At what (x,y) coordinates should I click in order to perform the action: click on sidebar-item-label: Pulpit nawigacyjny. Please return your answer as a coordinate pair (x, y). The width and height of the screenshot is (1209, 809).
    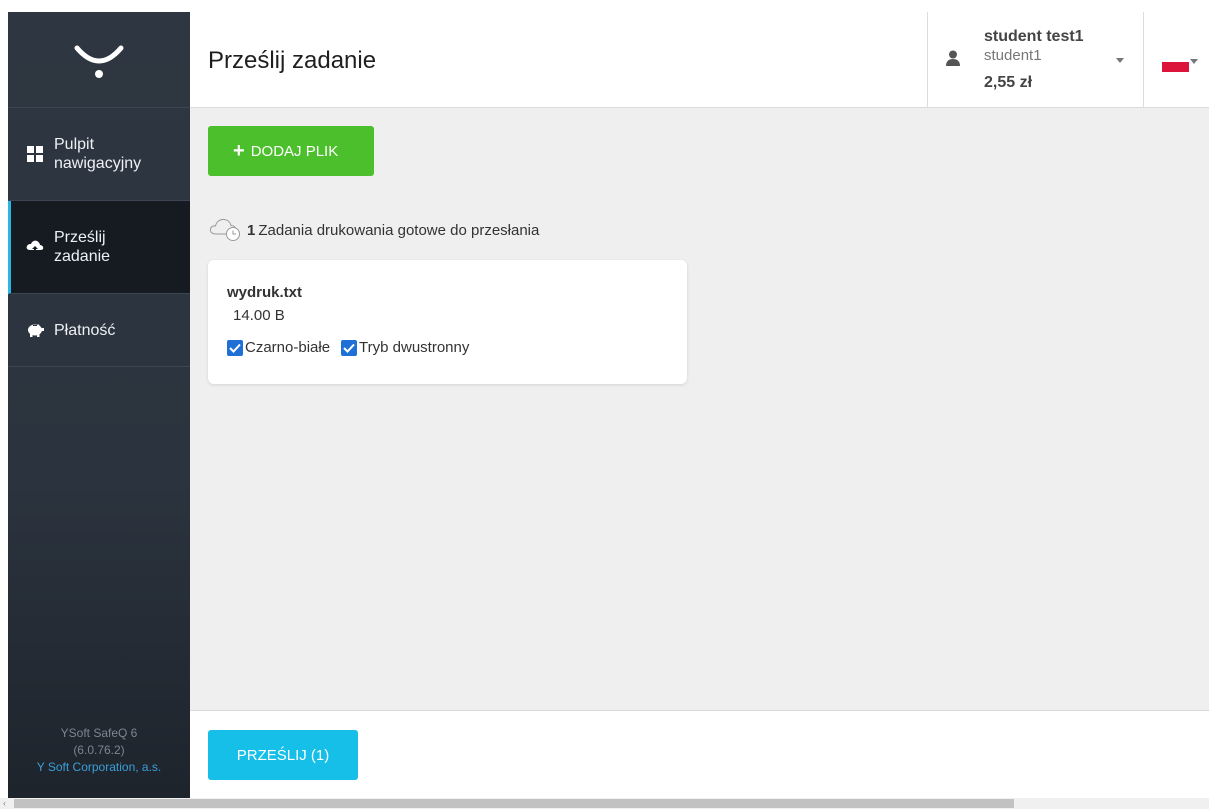
    Looking at the image, I should click on (97, 154).